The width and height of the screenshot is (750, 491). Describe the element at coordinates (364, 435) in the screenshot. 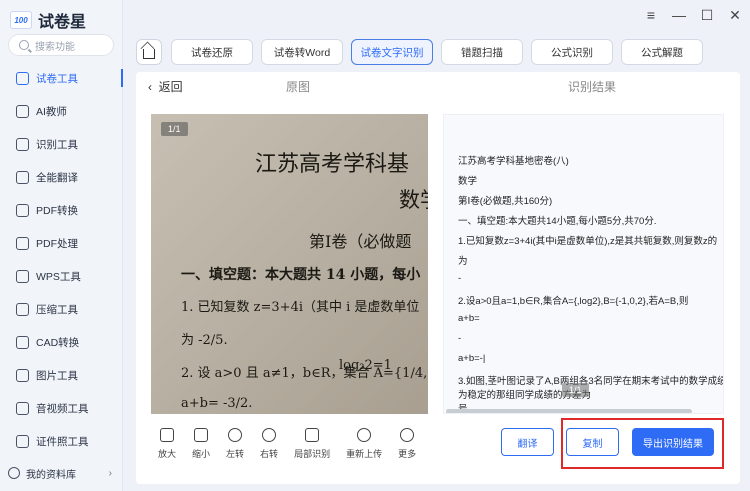

I see `reupload-icon` at that location.